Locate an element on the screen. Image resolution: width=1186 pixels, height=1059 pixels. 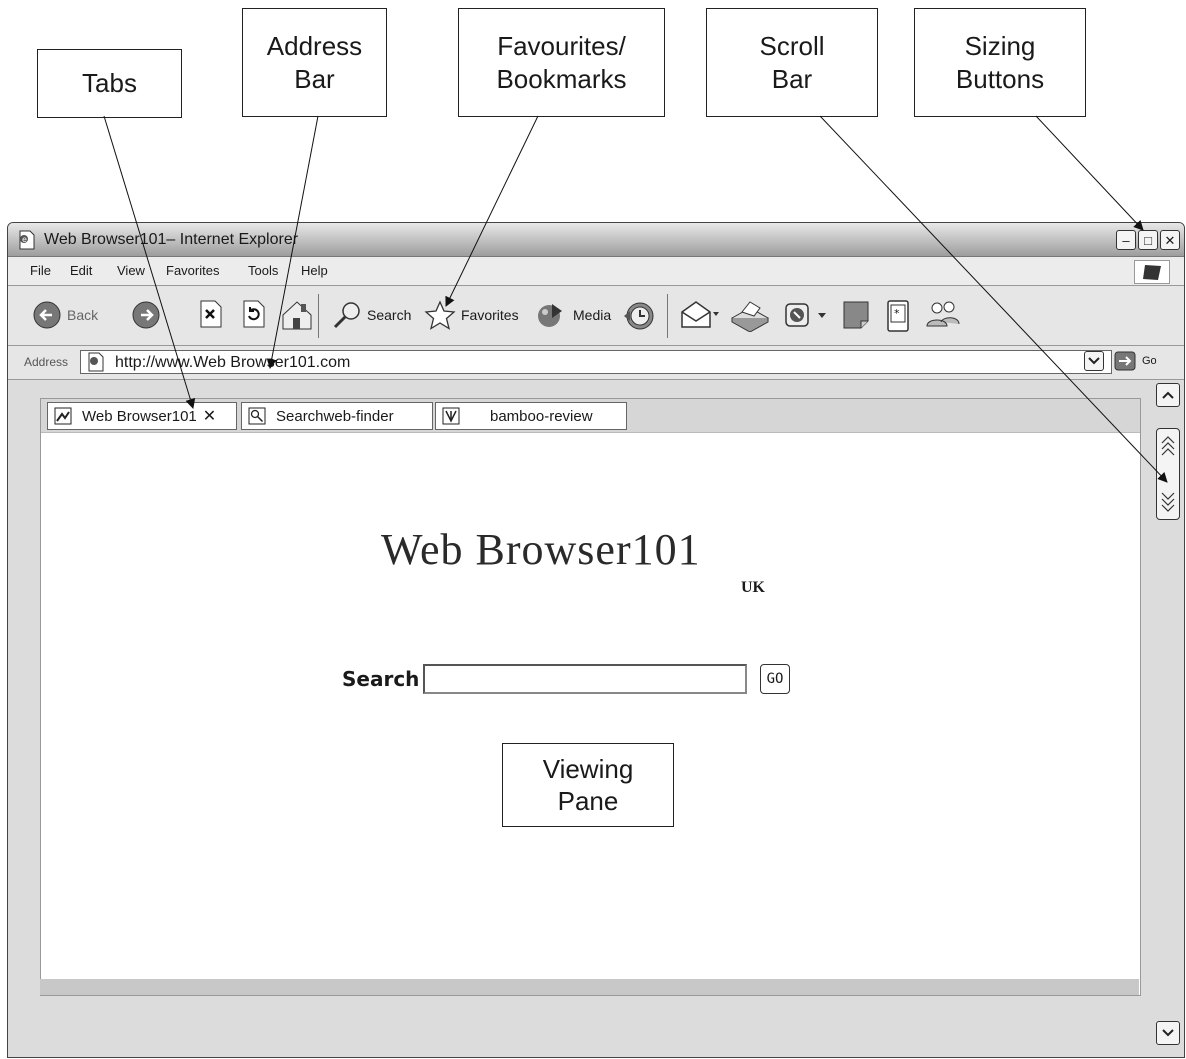
media-icon is located at coordinates (550, 315).